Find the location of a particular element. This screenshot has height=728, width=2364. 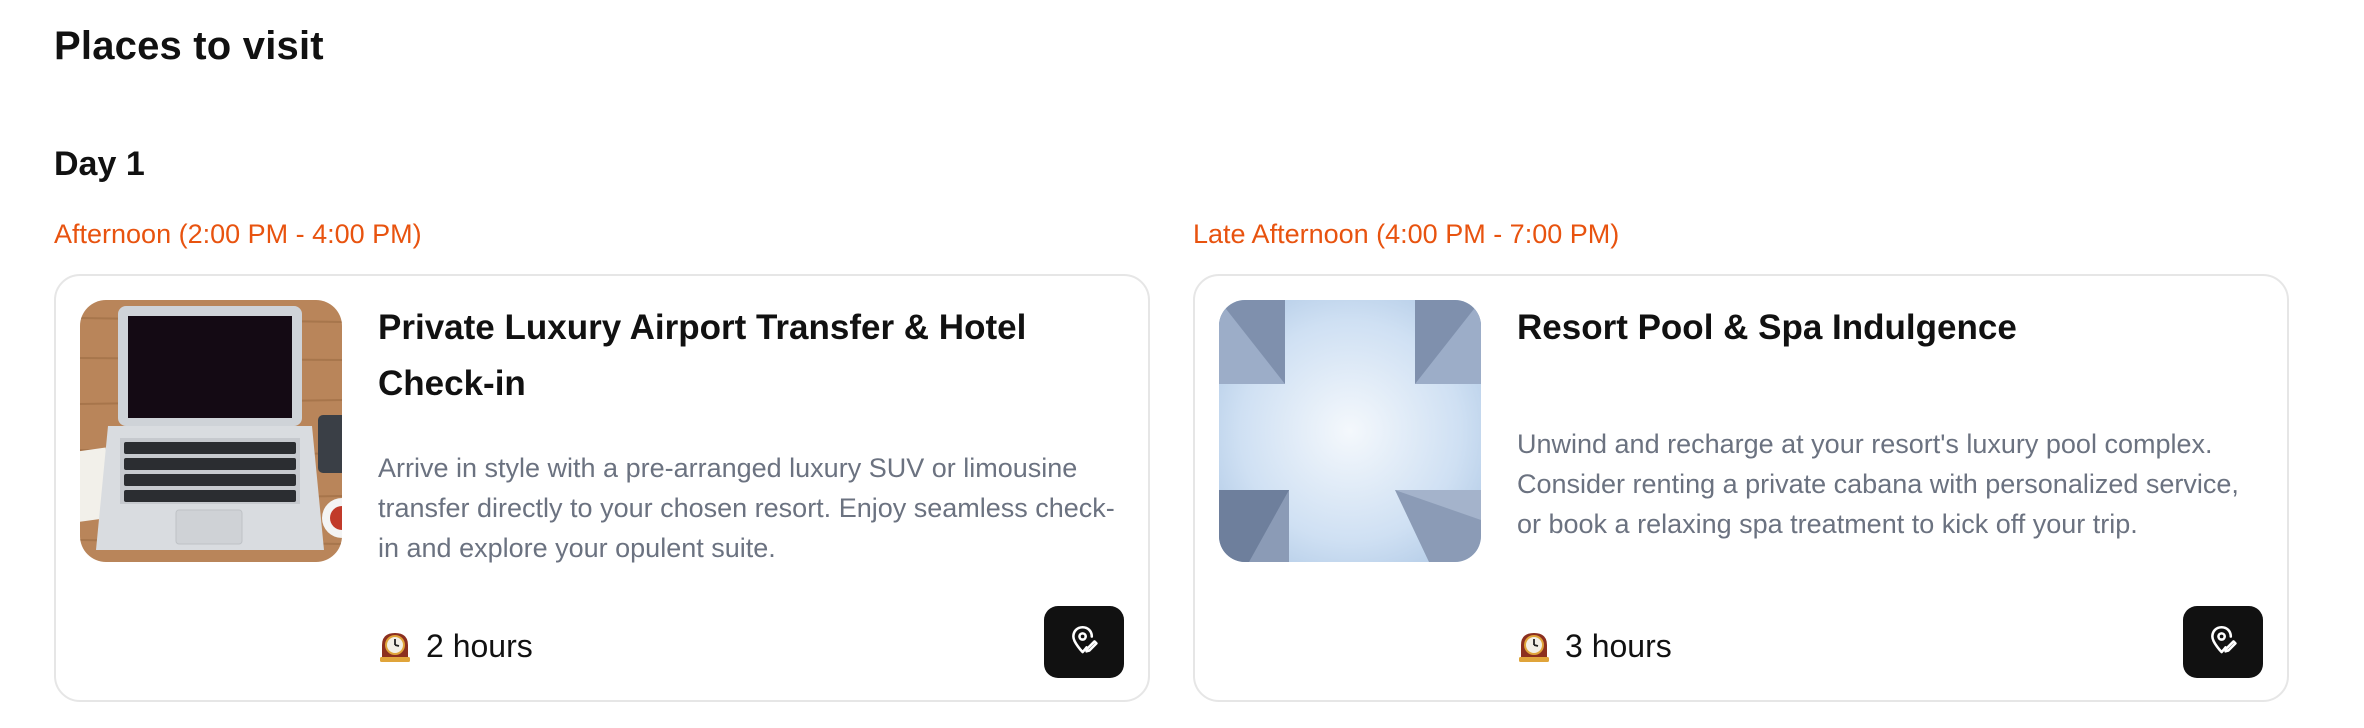

slot-time-label: Late Afternoon (4:00 PM - 7:00 PM) is located at coordinates (1406, 234).